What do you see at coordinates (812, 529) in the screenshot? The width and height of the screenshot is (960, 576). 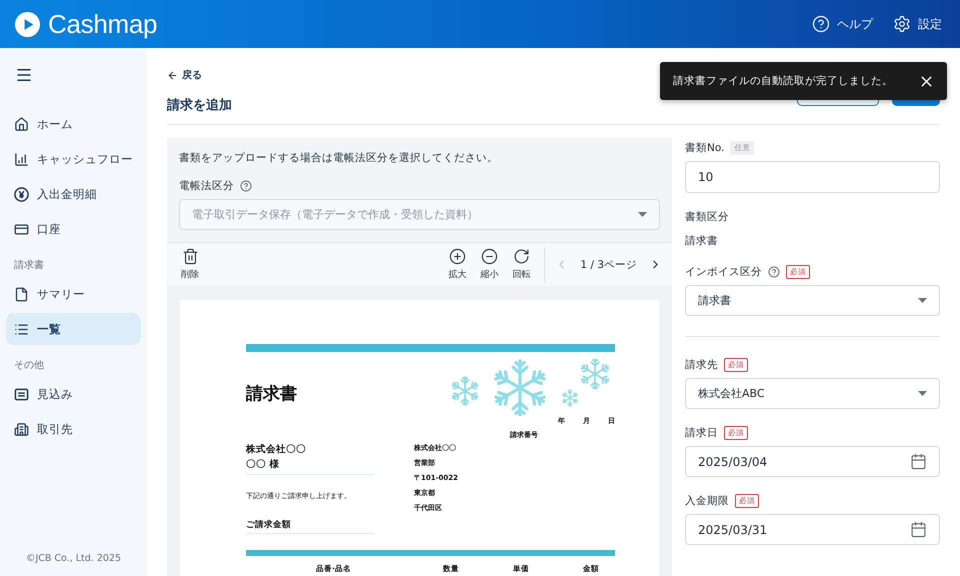 I see `date-field: 2025/03/31` at bounding box center [812, 529].